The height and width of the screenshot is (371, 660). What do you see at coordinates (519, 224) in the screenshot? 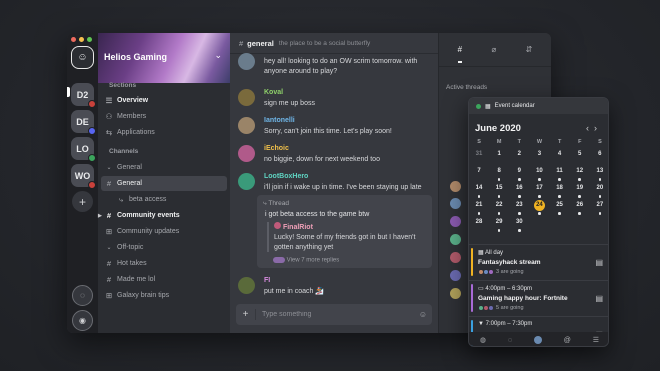
I see `calendar-day: 30` at bounding box center [519, 224].